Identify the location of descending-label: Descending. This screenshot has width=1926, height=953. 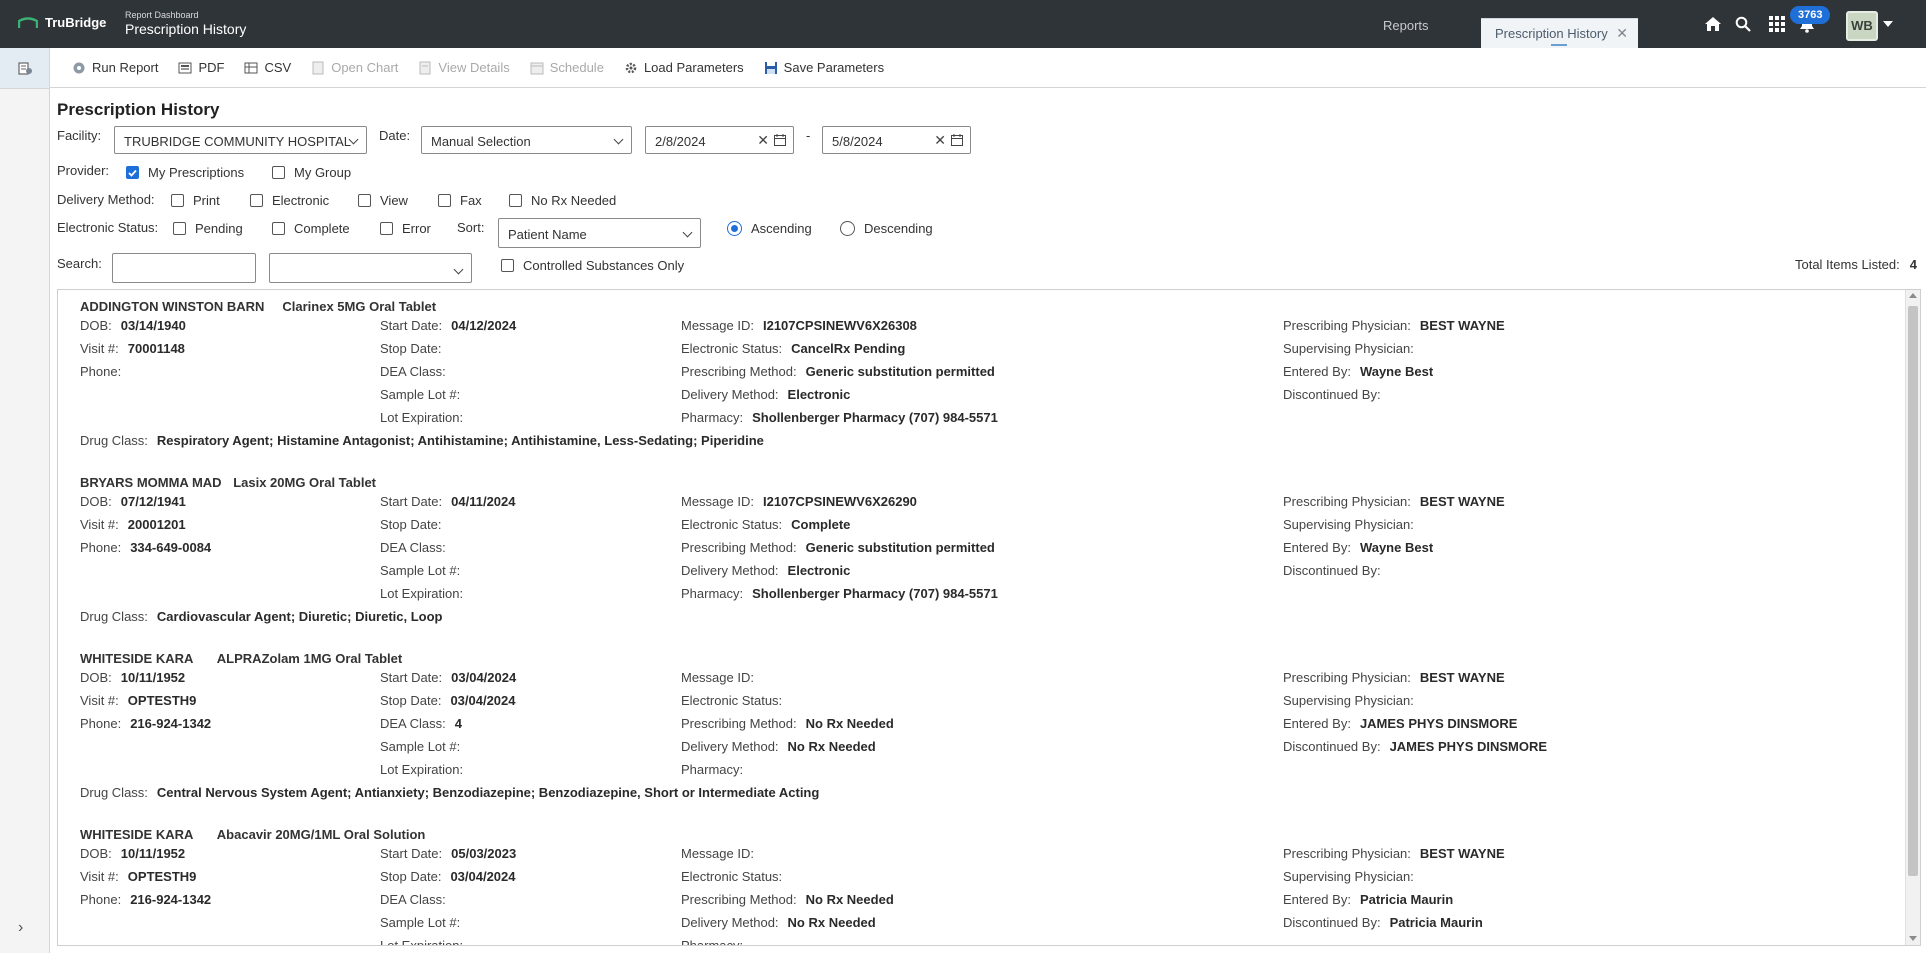
(898, 228).